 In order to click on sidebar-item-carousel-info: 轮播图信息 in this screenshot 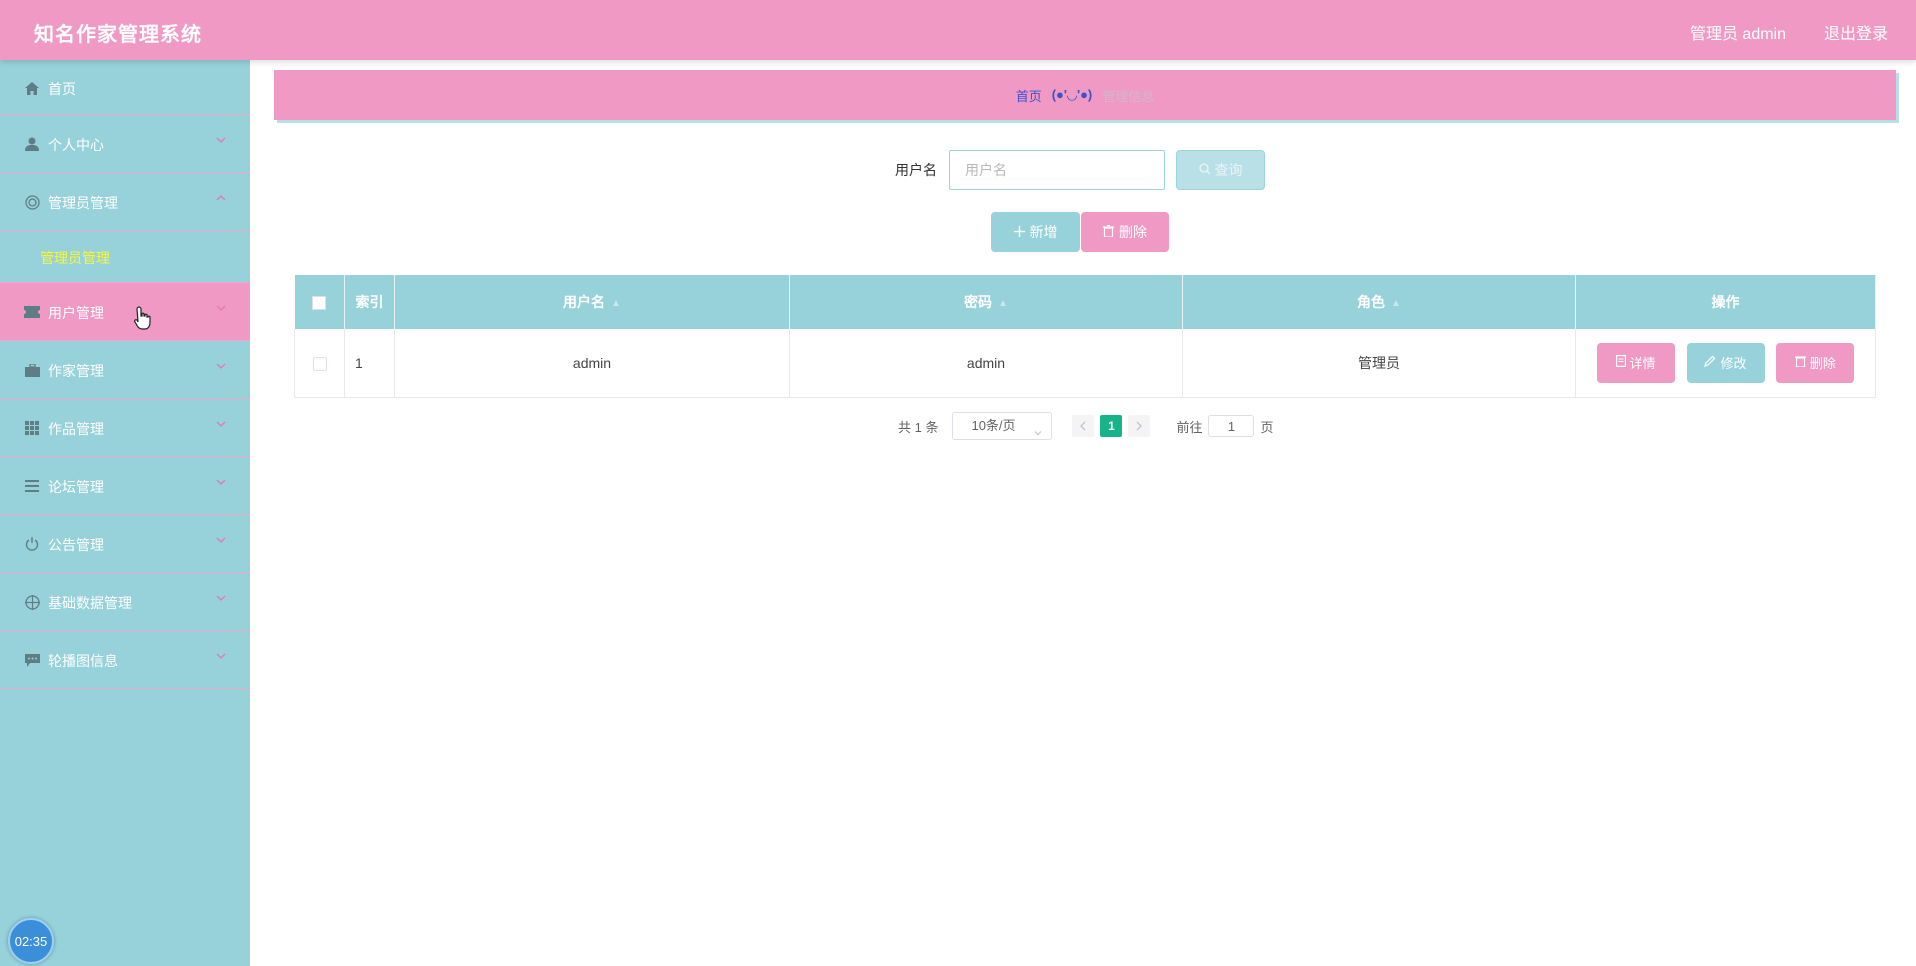, I will do `click(125, 660)`.